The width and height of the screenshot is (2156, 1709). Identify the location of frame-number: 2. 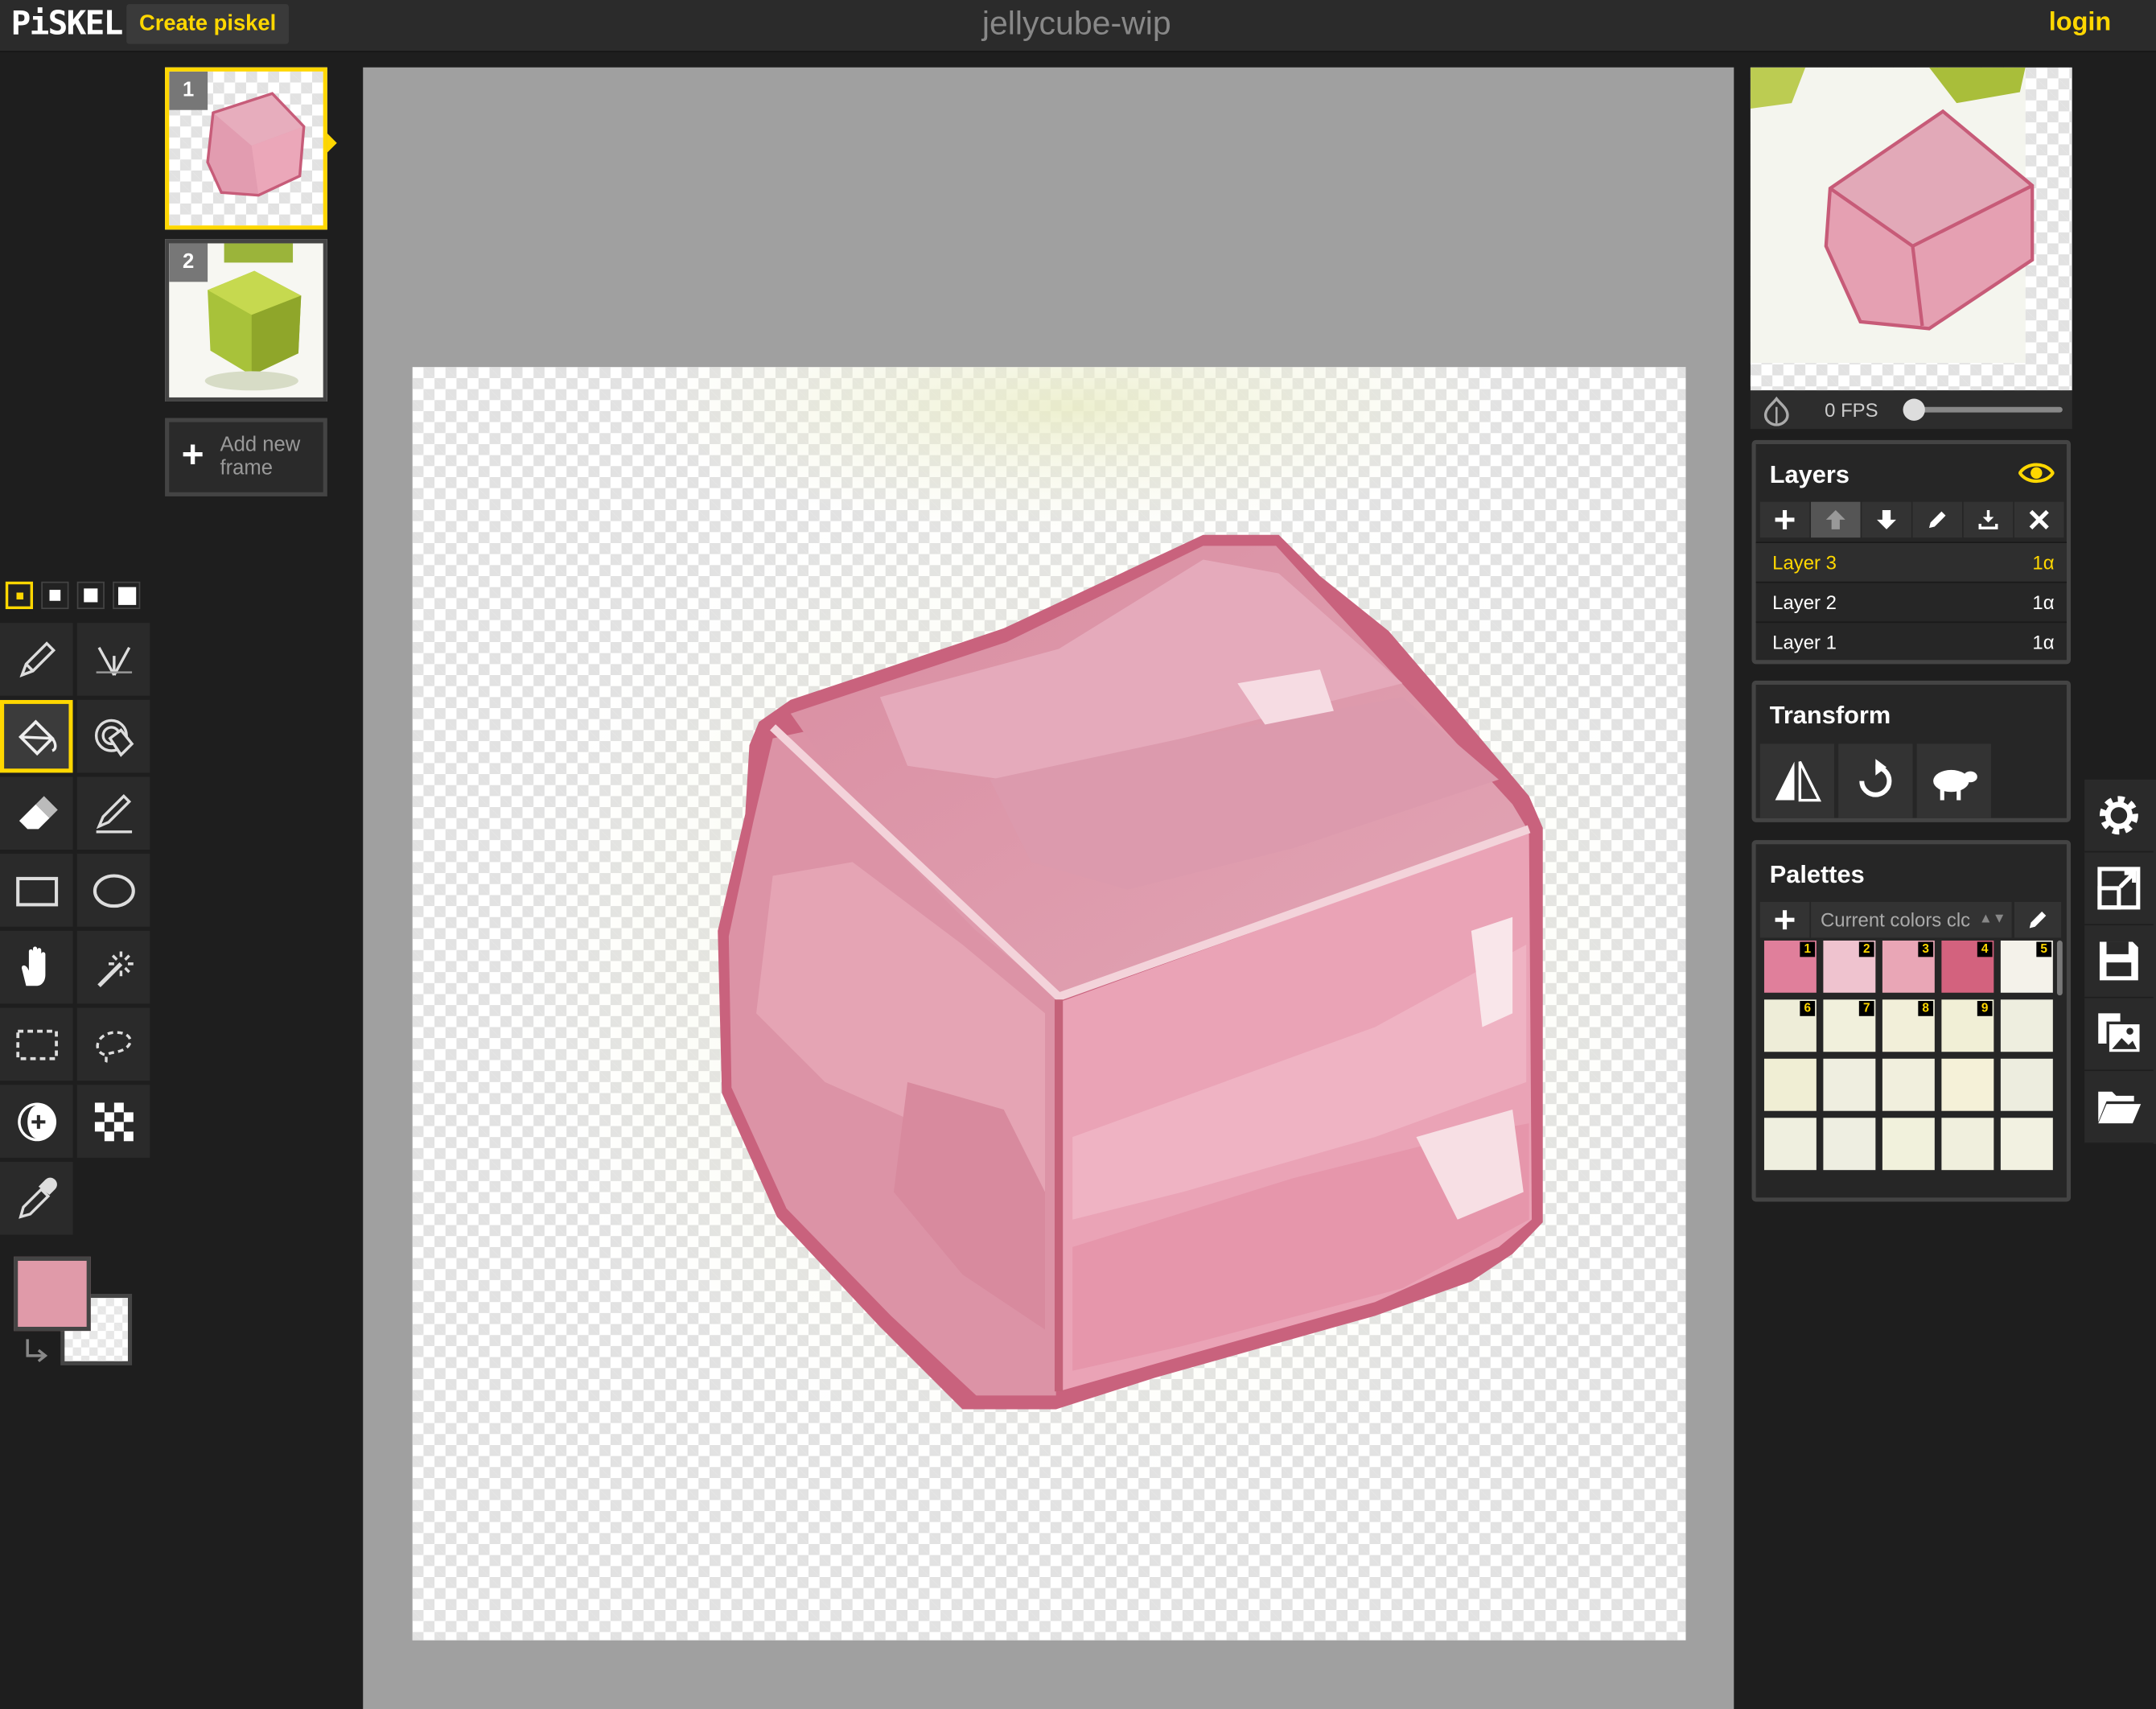
(188, 262).